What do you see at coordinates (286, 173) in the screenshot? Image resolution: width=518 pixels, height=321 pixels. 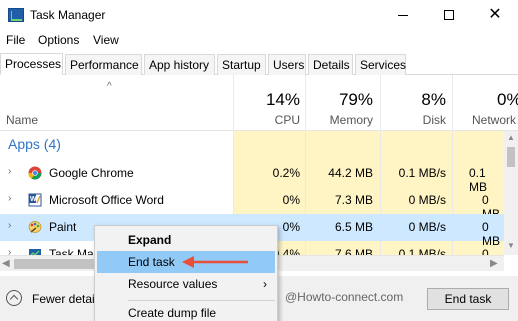 I see `cpu-value: 0.2%` at bounding box center [286, 173].